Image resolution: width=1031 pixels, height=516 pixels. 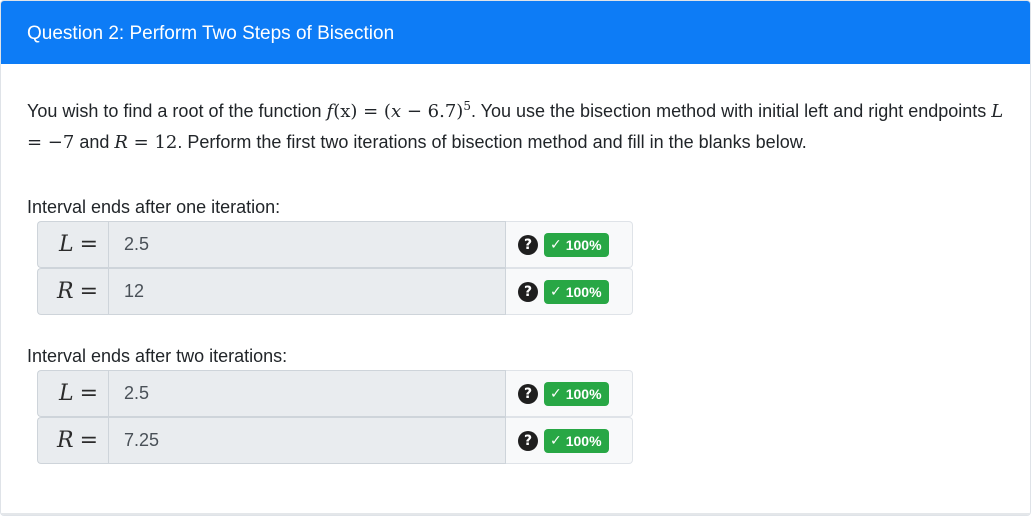 I want to click on answer-row: R = 7.25 ? ✓ 100%, so click(x=335, y=440).